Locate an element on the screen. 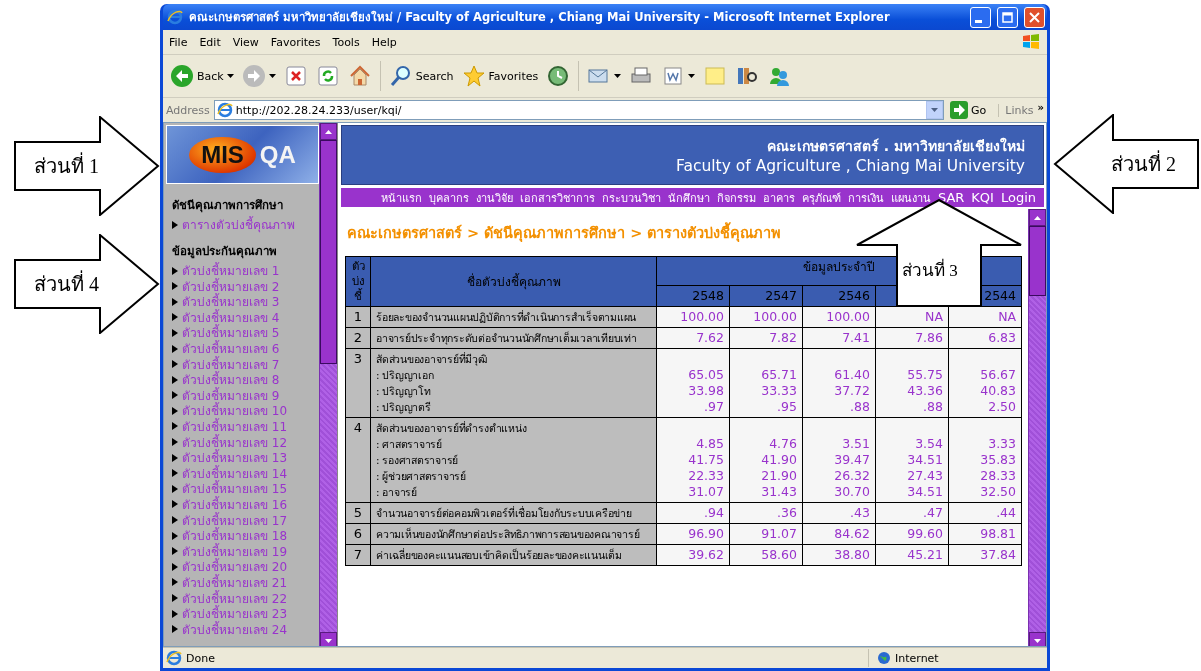 Image resolution: width=1201 pixels, height=671 pixels. table-cell: 2 is located at coordinates (358, 338).